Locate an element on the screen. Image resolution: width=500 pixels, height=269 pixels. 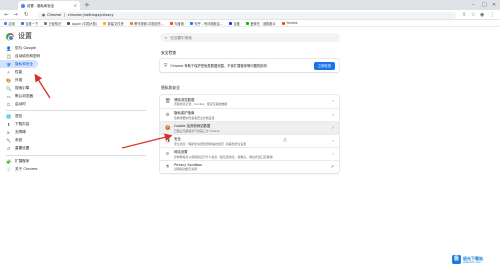
bookmark-label: 新建文件夹 is located at coordinates (115, 23).